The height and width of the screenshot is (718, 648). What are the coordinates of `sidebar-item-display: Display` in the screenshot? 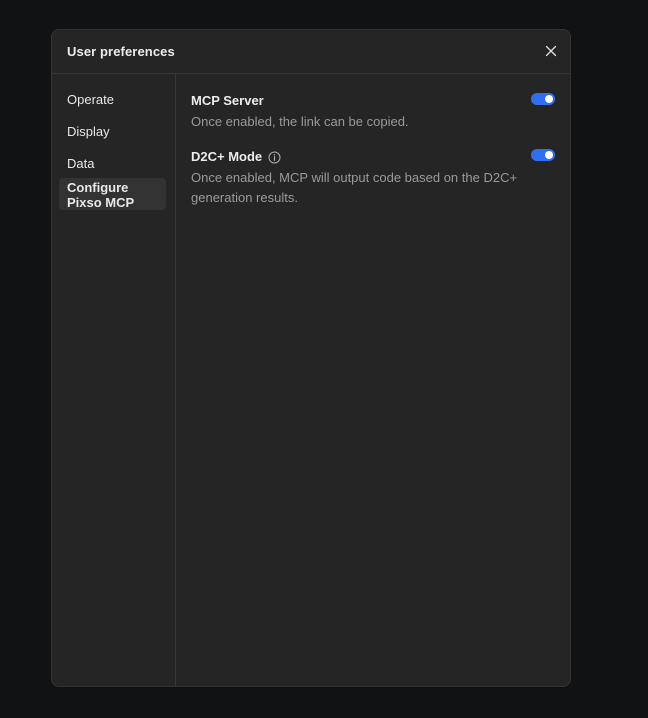 It's located at (112, 132).